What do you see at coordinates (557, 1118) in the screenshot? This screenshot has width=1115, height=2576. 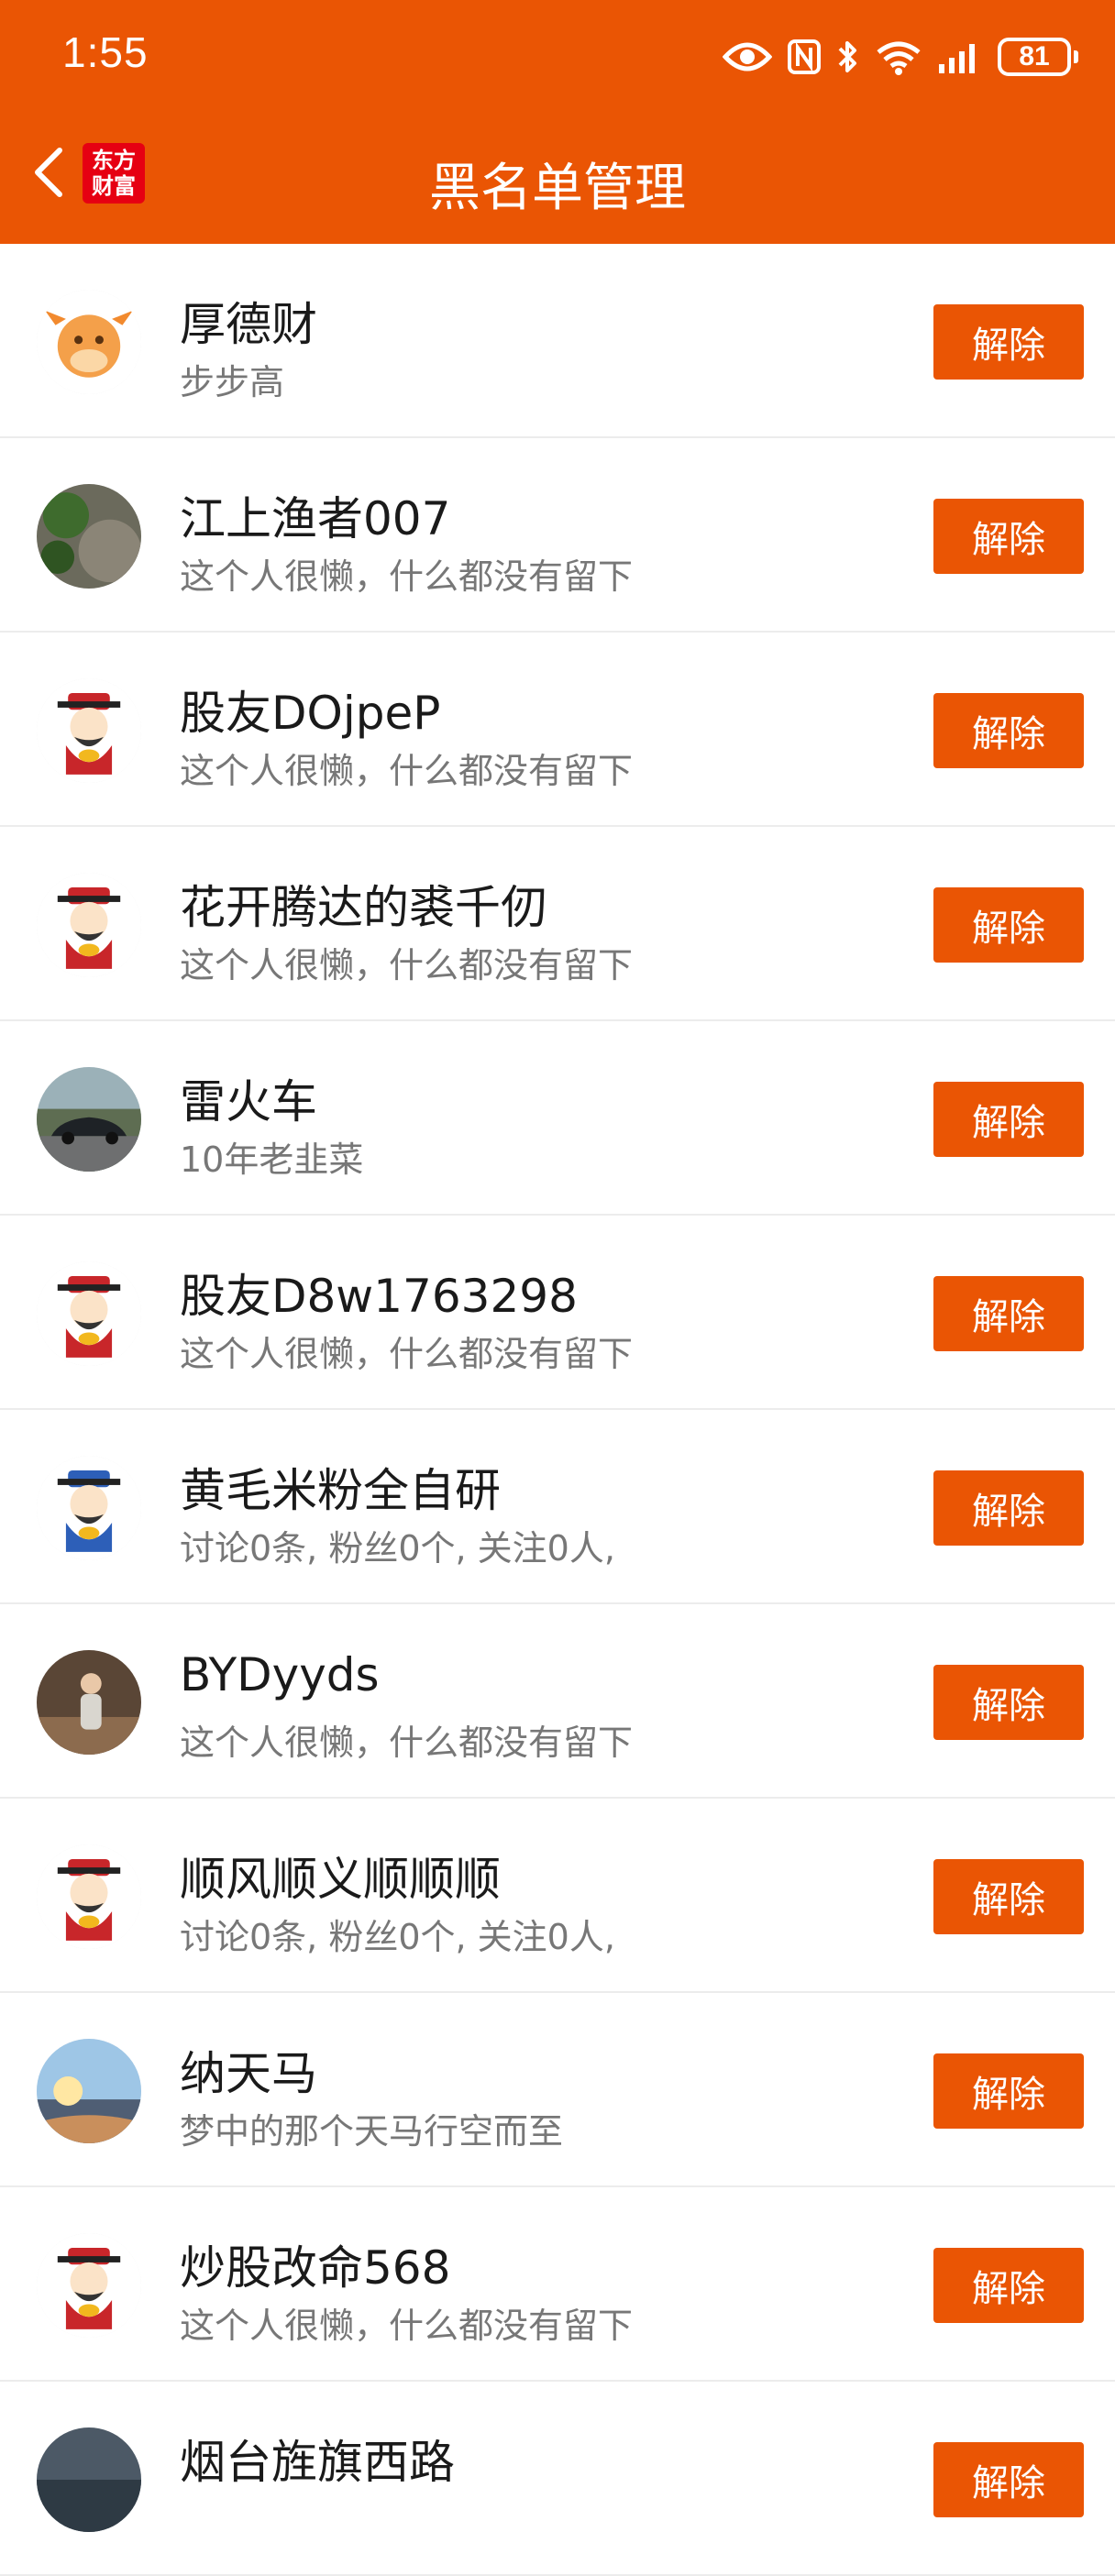 I see `list-item: 雷火车 10年老韭菜 解除` at bounding box center [557, 1118].